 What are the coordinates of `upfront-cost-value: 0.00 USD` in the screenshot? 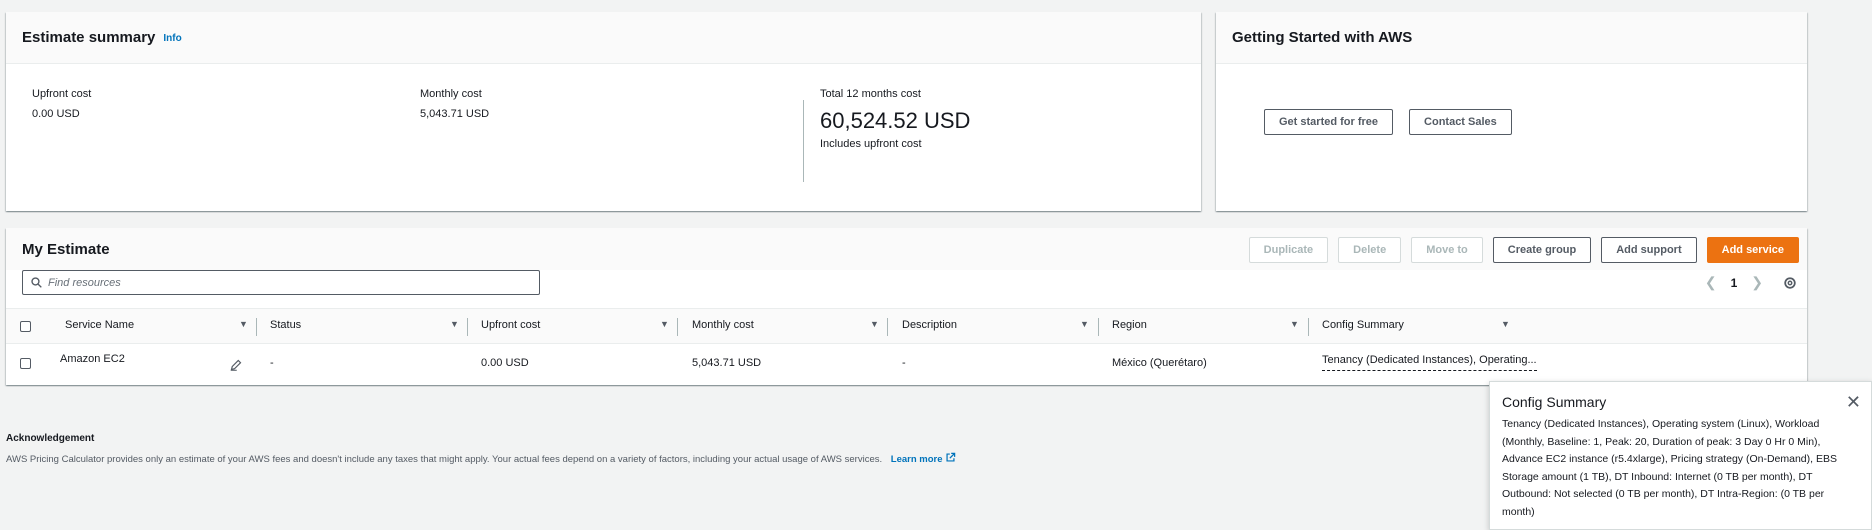 It's located at (56, 114).